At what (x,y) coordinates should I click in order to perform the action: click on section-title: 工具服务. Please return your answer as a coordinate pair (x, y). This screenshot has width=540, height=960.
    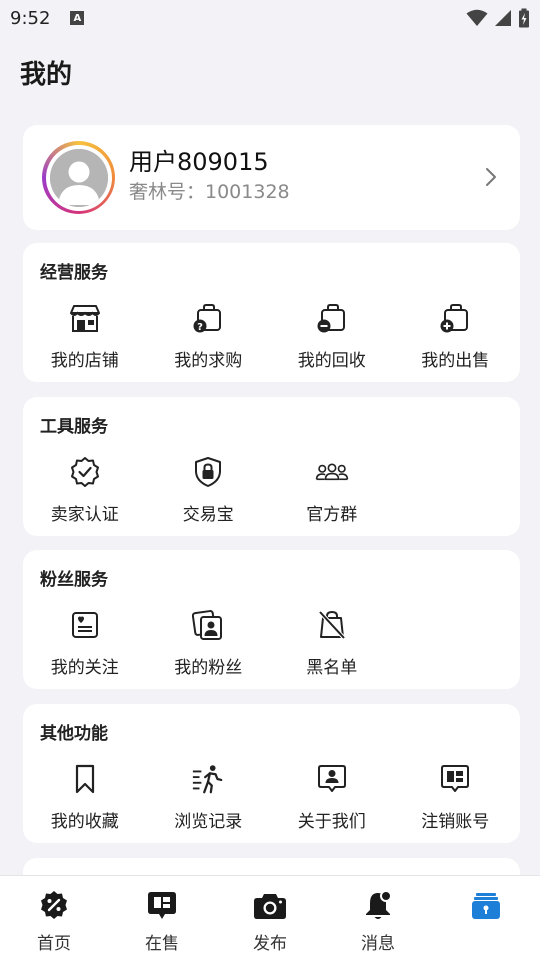
    Looking at the image, I should click on (74, 427).